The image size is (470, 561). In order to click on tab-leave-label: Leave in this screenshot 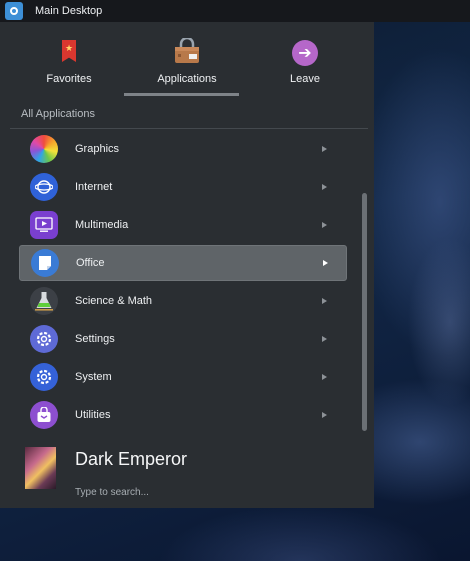, I will do `click(305, 79)`.